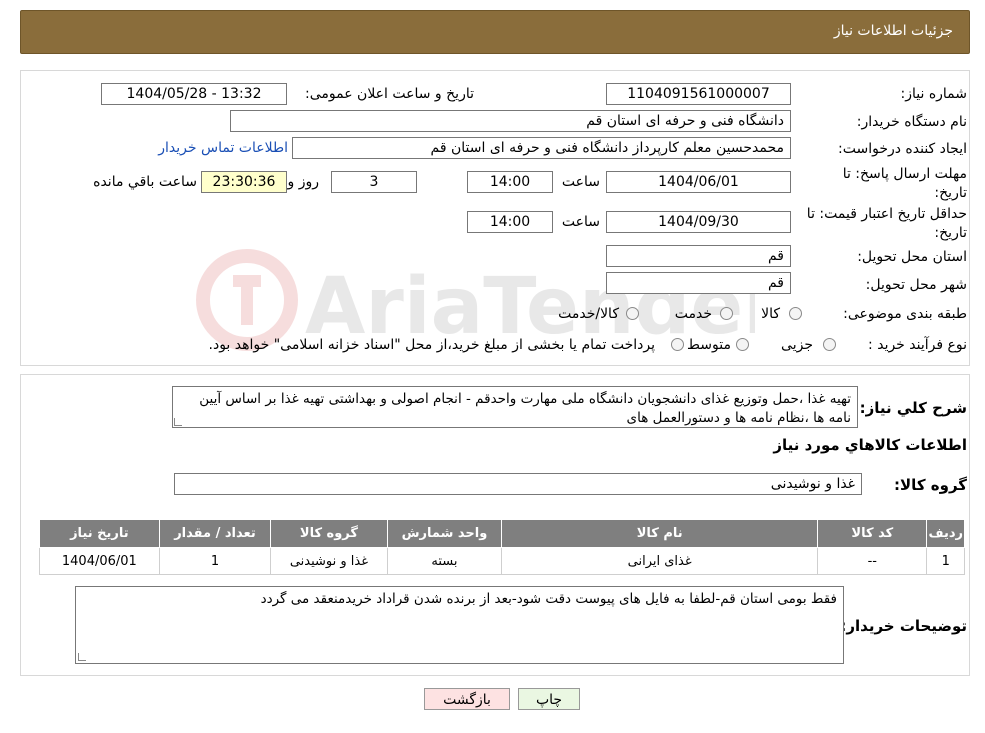 Image resolution: width=985 pixels, height=733 pixels. I want to click on cell-unit: بسته, so click(444, 561).